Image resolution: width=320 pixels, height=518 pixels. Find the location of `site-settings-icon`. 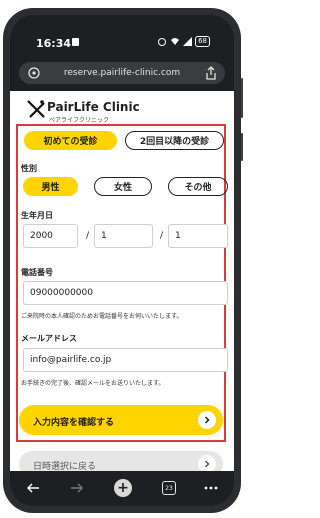

site-settings-icon is located at coordinates (34, 73).